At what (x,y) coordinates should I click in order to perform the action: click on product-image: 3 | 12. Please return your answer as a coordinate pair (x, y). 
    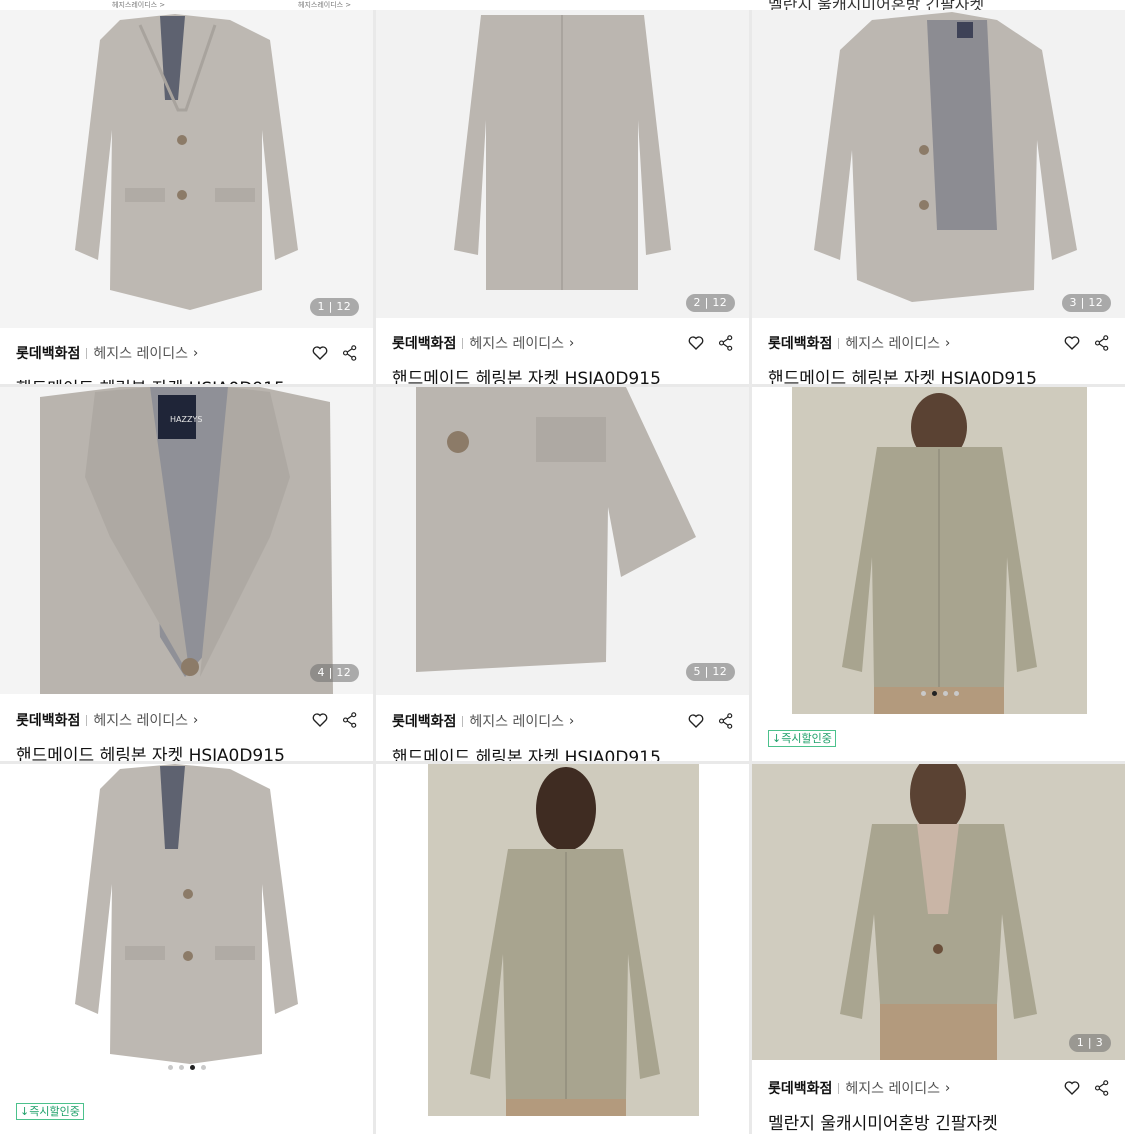
    Looking at the image, I should click on (938, 164).